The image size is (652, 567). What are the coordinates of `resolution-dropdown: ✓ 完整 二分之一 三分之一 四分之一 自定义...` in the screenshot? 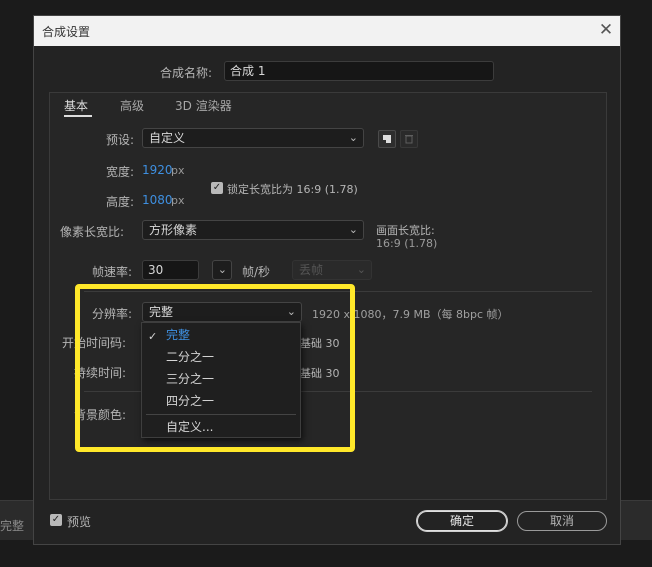 It's located at (221, 380).